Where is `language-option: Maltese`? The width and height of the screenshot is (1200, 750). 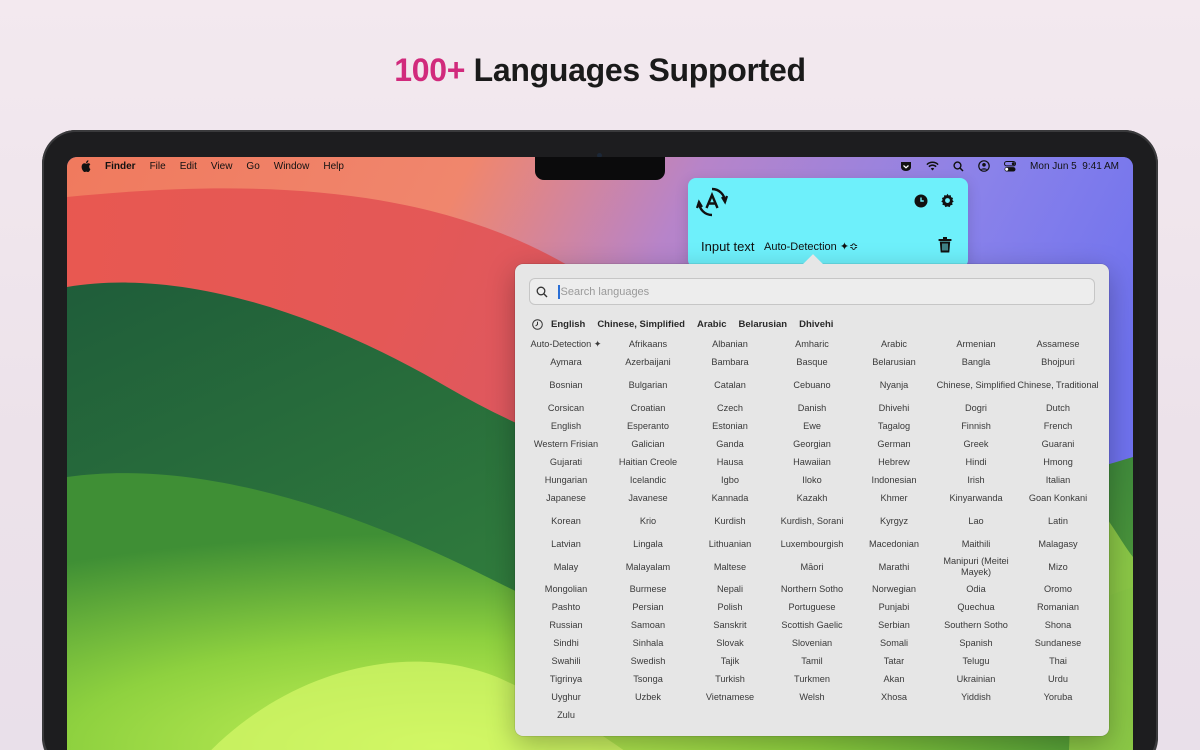
language-option: Maltese is located at coordinates (730, 567).